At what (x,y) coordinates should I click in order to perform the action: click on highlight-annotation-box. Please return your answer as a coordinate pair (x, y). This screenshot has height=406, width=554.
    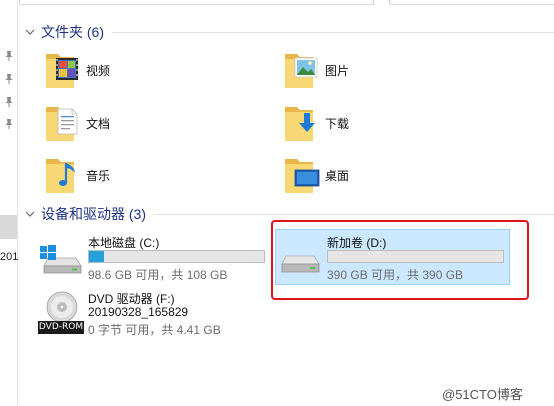
    Looking at the image, I should click on (400, 260).